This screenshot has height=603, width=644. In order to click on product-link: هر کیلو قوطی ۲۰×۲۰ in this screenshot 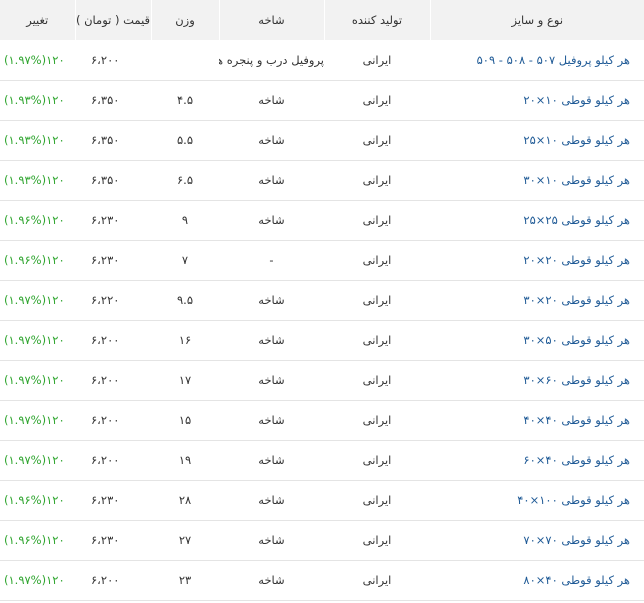, I will do `click(576, 260)`.